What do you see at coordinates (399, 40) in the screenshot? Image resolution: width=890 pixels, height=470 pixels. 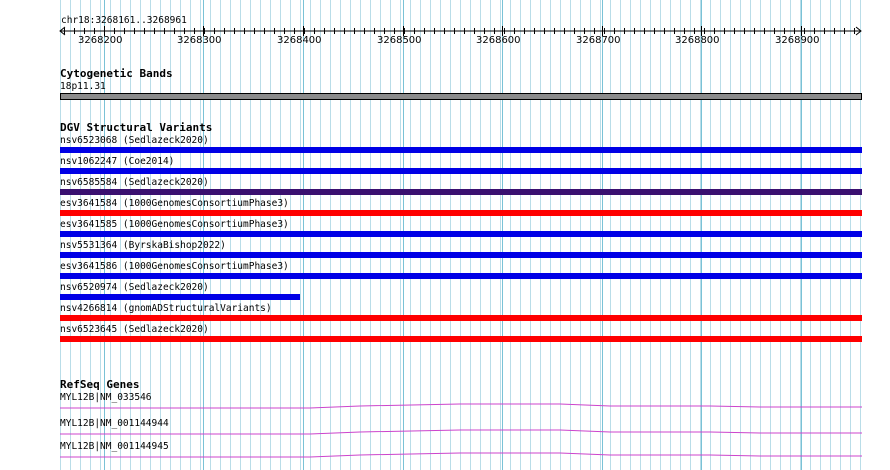 I see `ruler-tick-label: 3268500` at bounding box center [399, 40].